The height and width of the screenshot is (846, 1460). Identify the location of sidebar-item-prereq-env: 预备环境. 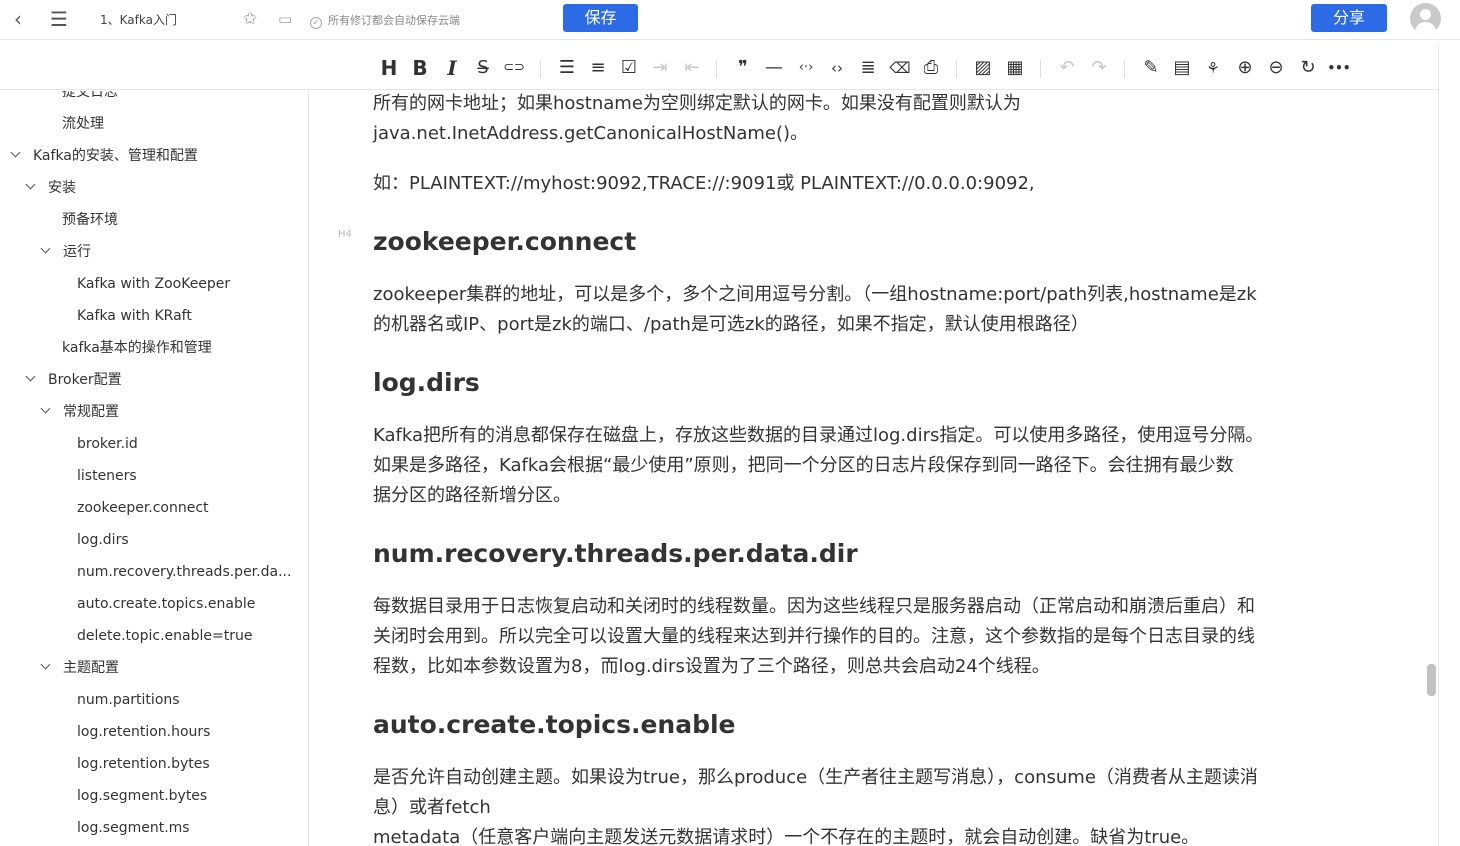
(90, 220).